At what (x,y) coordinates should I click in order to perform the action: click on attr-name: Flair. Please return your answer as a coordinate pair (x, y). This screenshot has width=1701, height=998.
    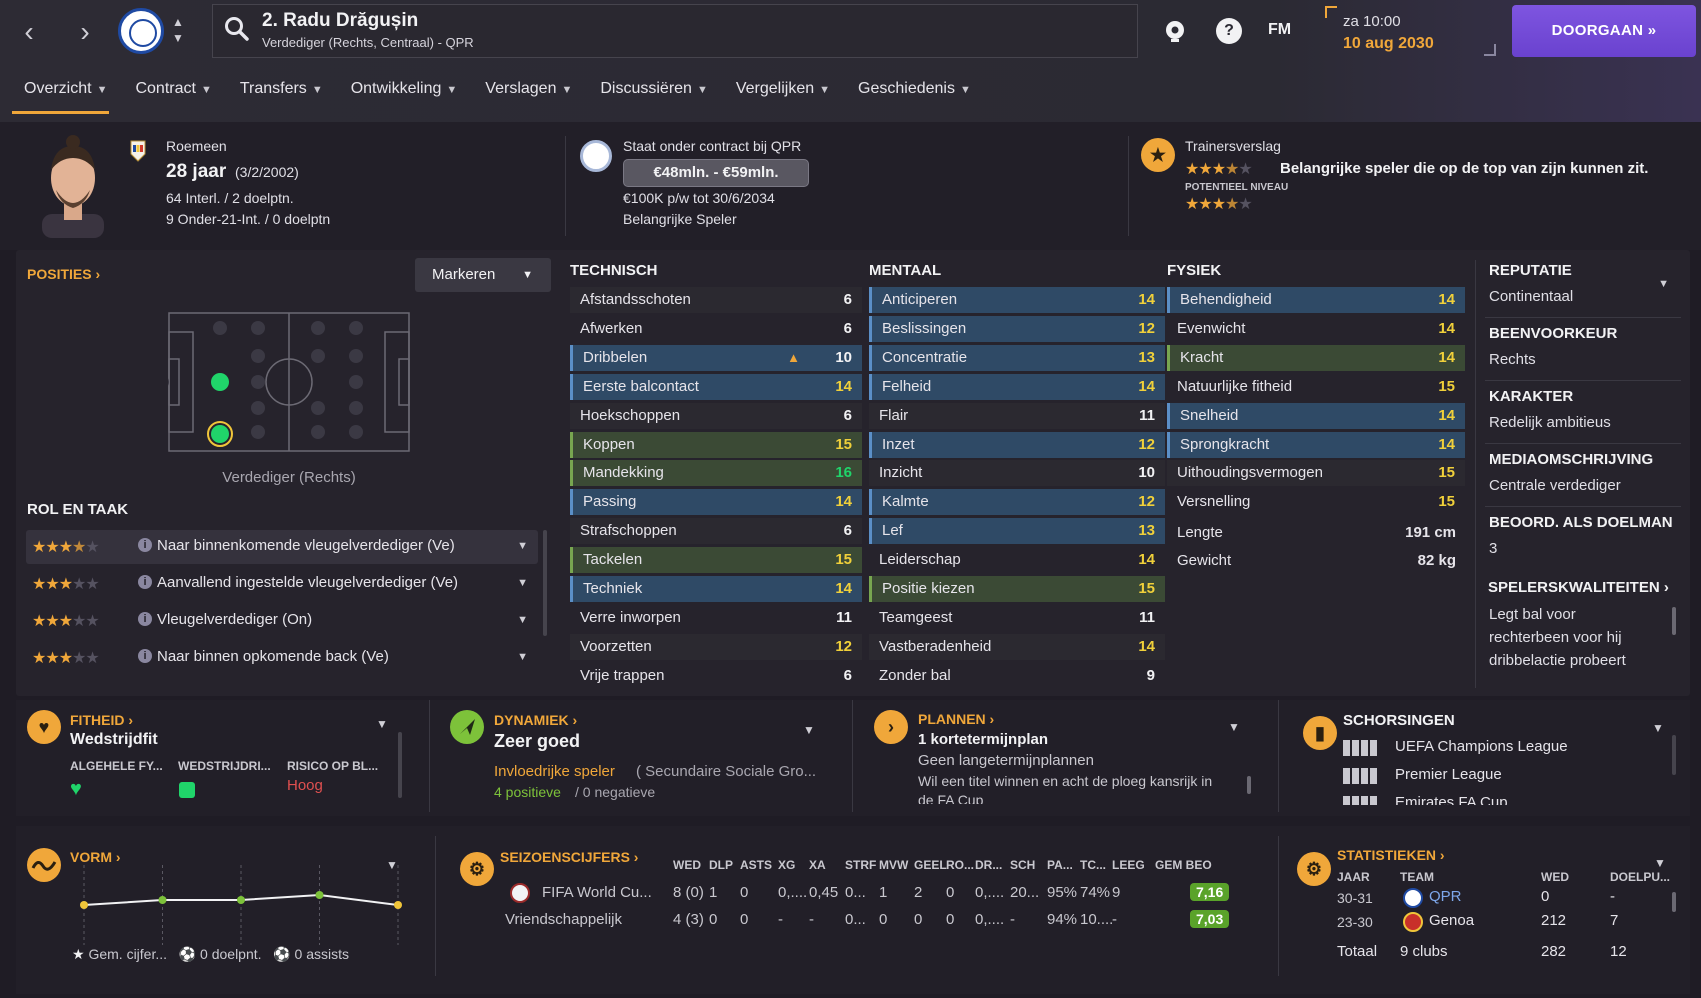
    Looking at the image, I should click on (894, 415).